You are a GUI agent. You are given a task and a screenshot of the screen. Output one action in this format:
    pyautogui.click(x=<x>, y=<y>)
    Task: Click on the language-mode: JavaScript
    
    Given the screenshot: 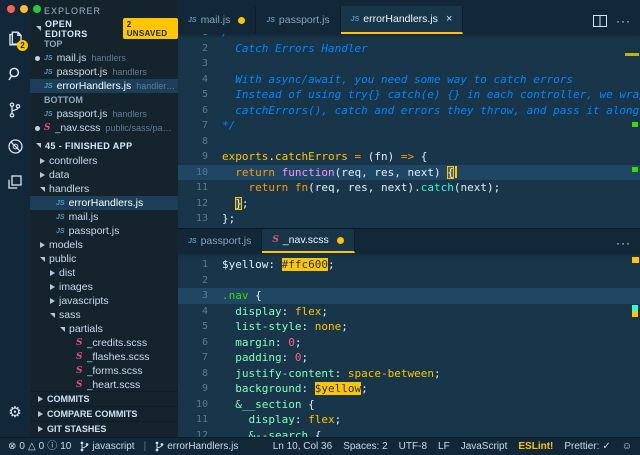 What is the action you would take?
    pyautogui.click(x=484, y=446)
    